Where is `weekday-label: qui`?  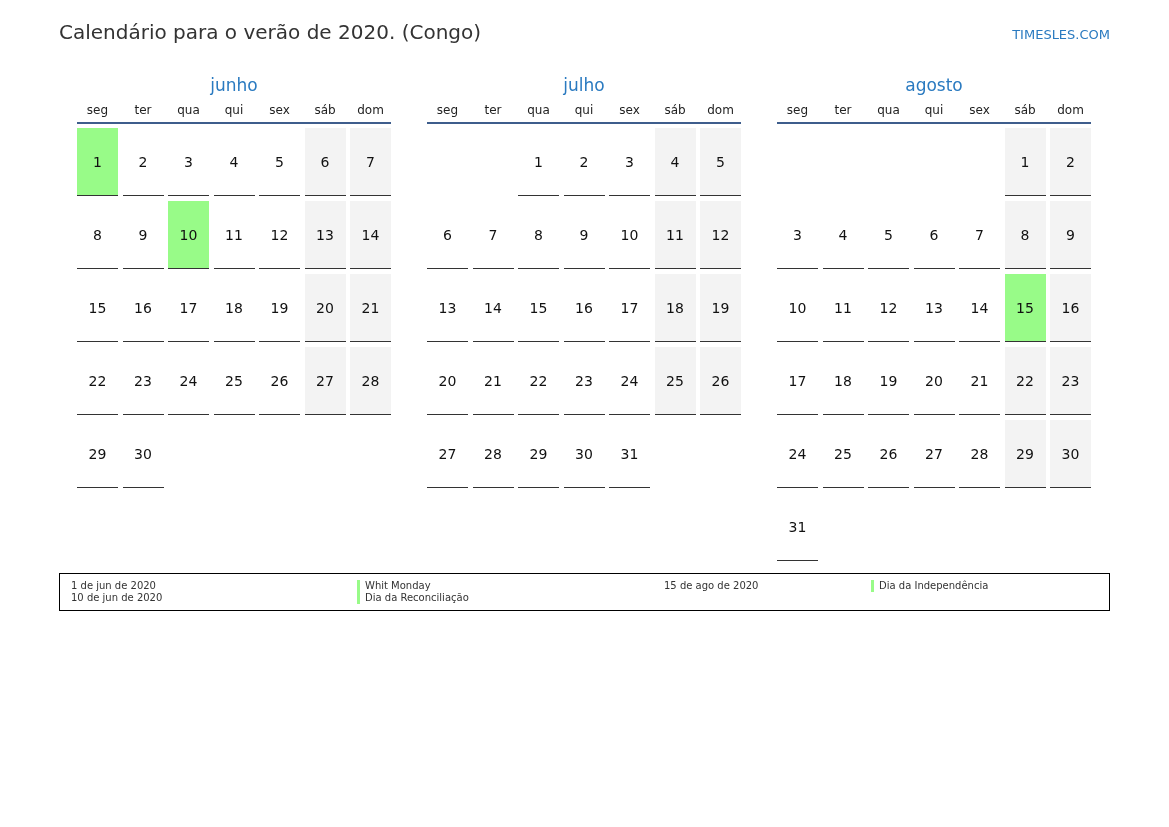 weekday-label: qui is located at coordinates (234, 110).